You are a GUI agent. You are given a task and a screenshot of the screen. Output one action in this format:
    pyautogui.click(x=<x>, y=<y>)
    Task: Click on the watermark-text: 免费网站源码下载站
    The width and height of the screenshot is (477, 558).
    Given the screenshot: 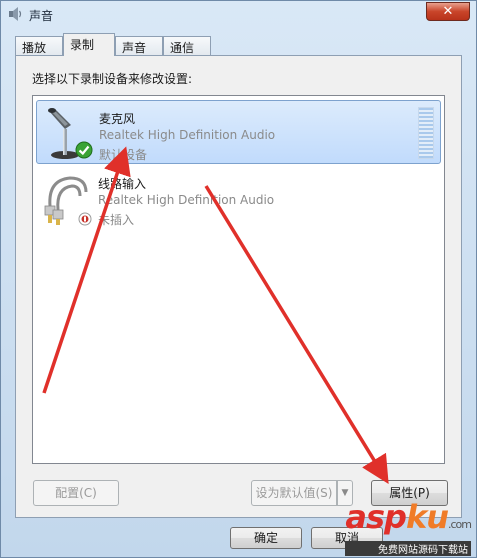 What is the action you would take?
    pyautogui.click(x=408, y=548)
    